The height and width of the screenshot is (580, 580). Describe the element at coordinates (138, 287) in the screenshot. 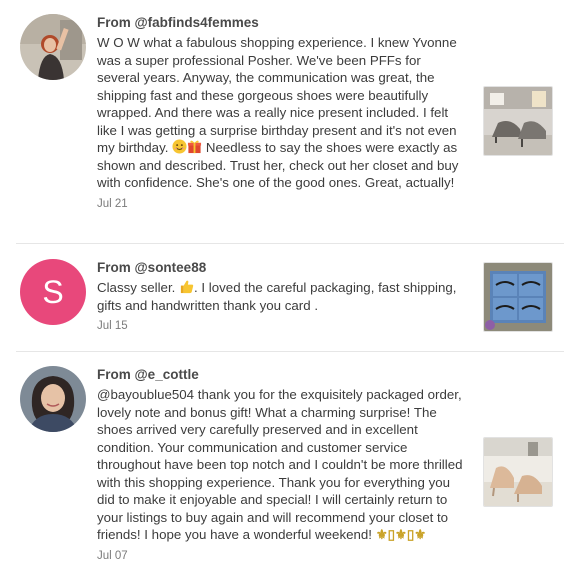

I see `review-text-part: Classy seller.` at that location.